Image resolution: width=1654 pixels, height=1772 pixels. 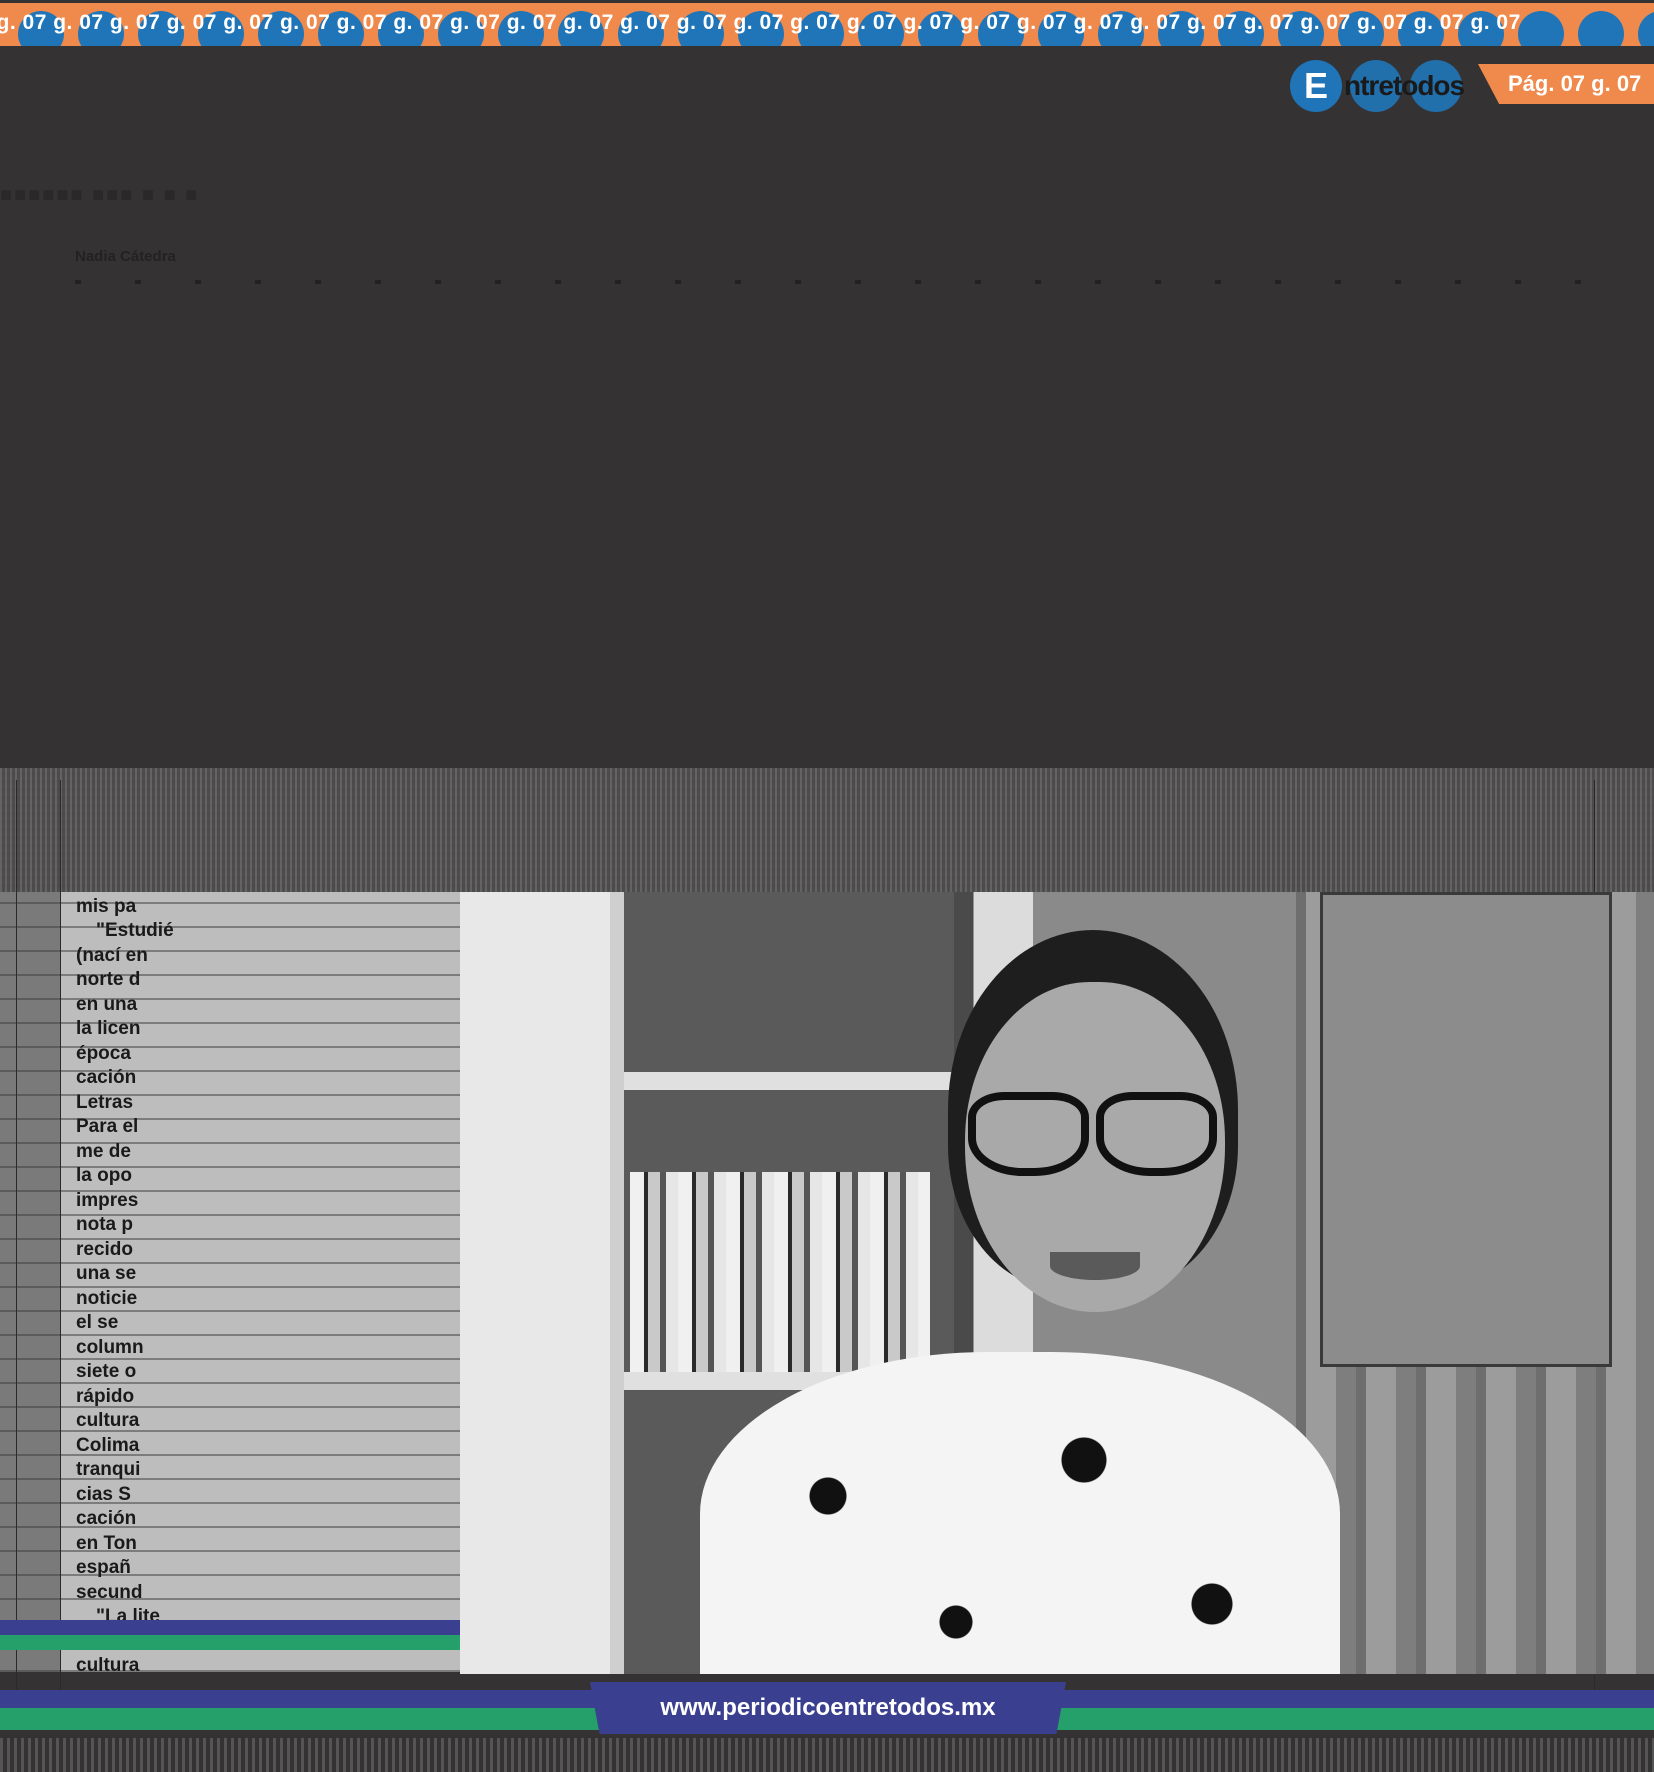 I want to click on article-line: tranqui, so click(x=108, y=1469).